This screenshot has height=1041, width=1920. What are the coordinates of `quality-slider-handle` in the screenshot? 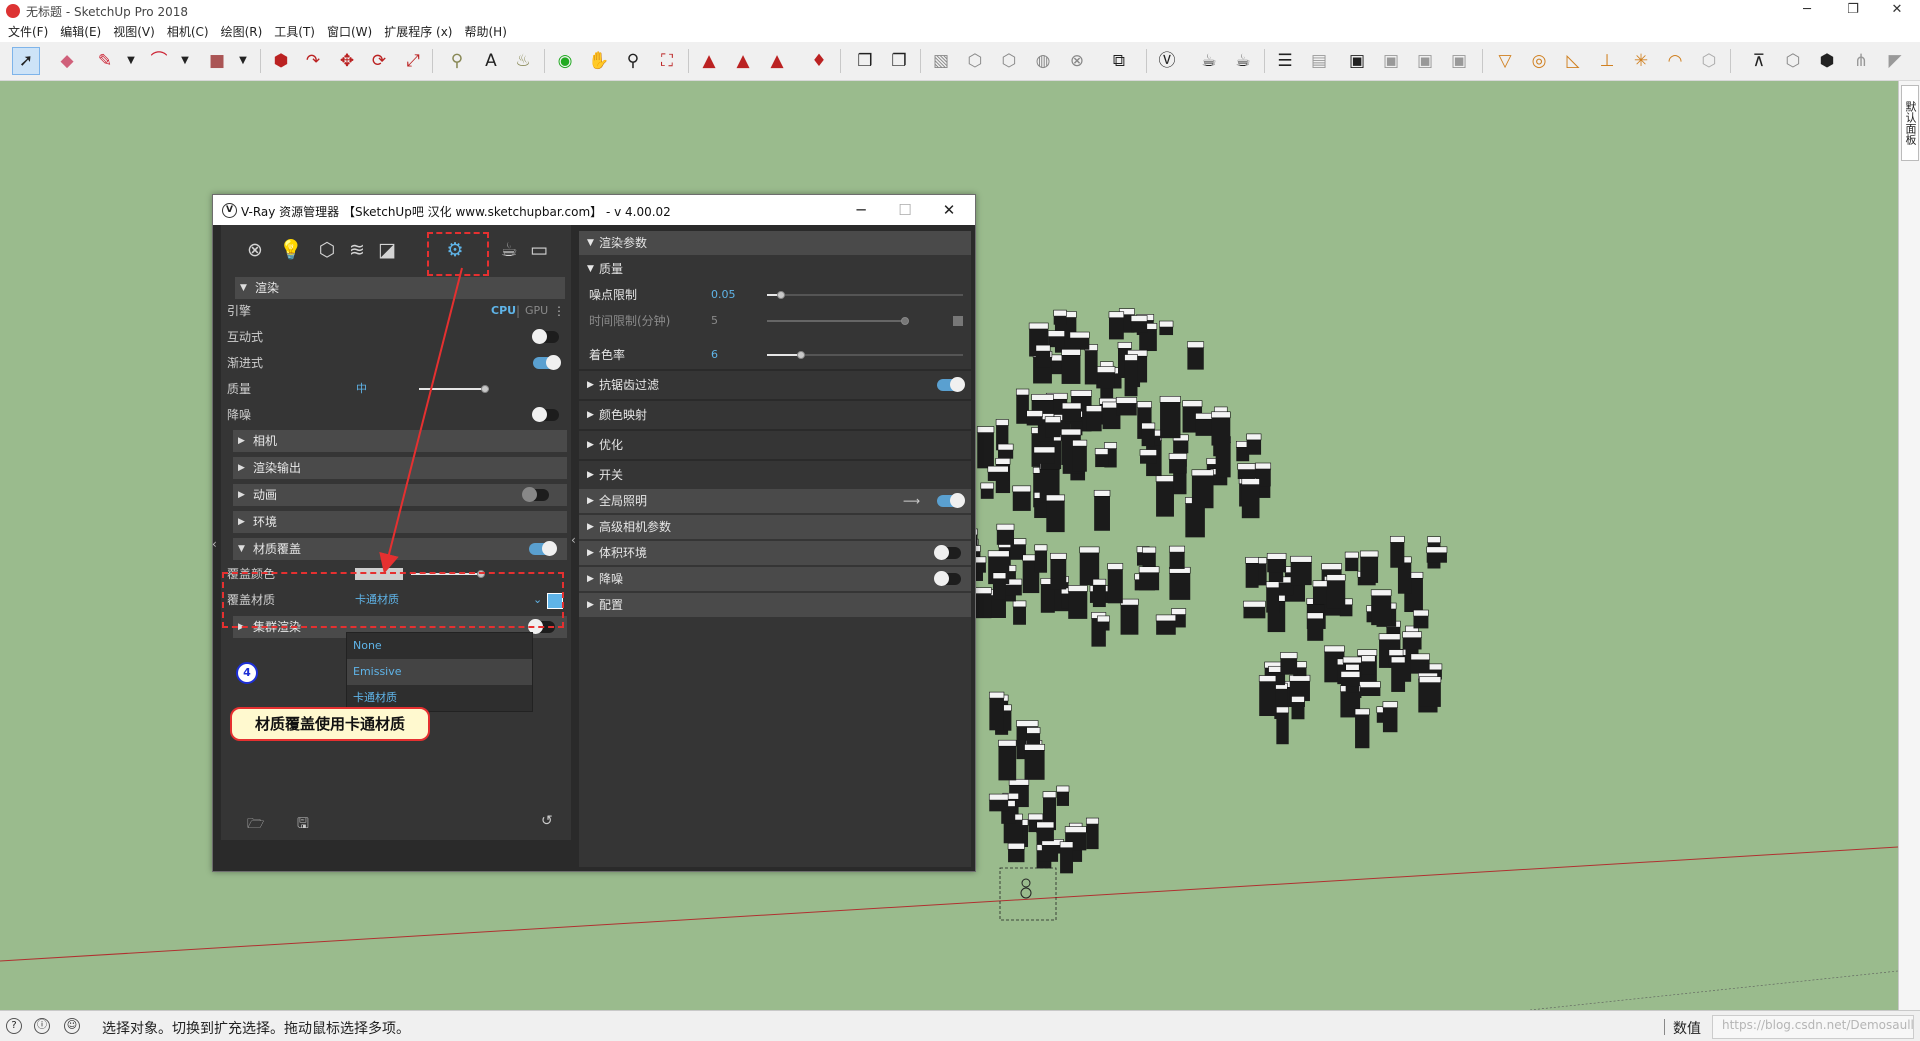 It's located at (485, 389).